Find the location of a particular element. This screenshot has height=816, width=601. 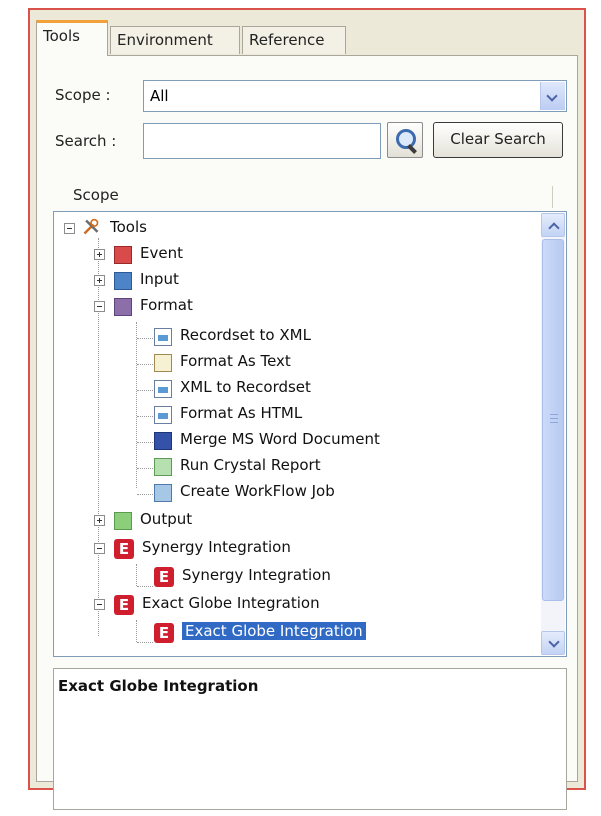

search-button is located at coordinates (405, 140).